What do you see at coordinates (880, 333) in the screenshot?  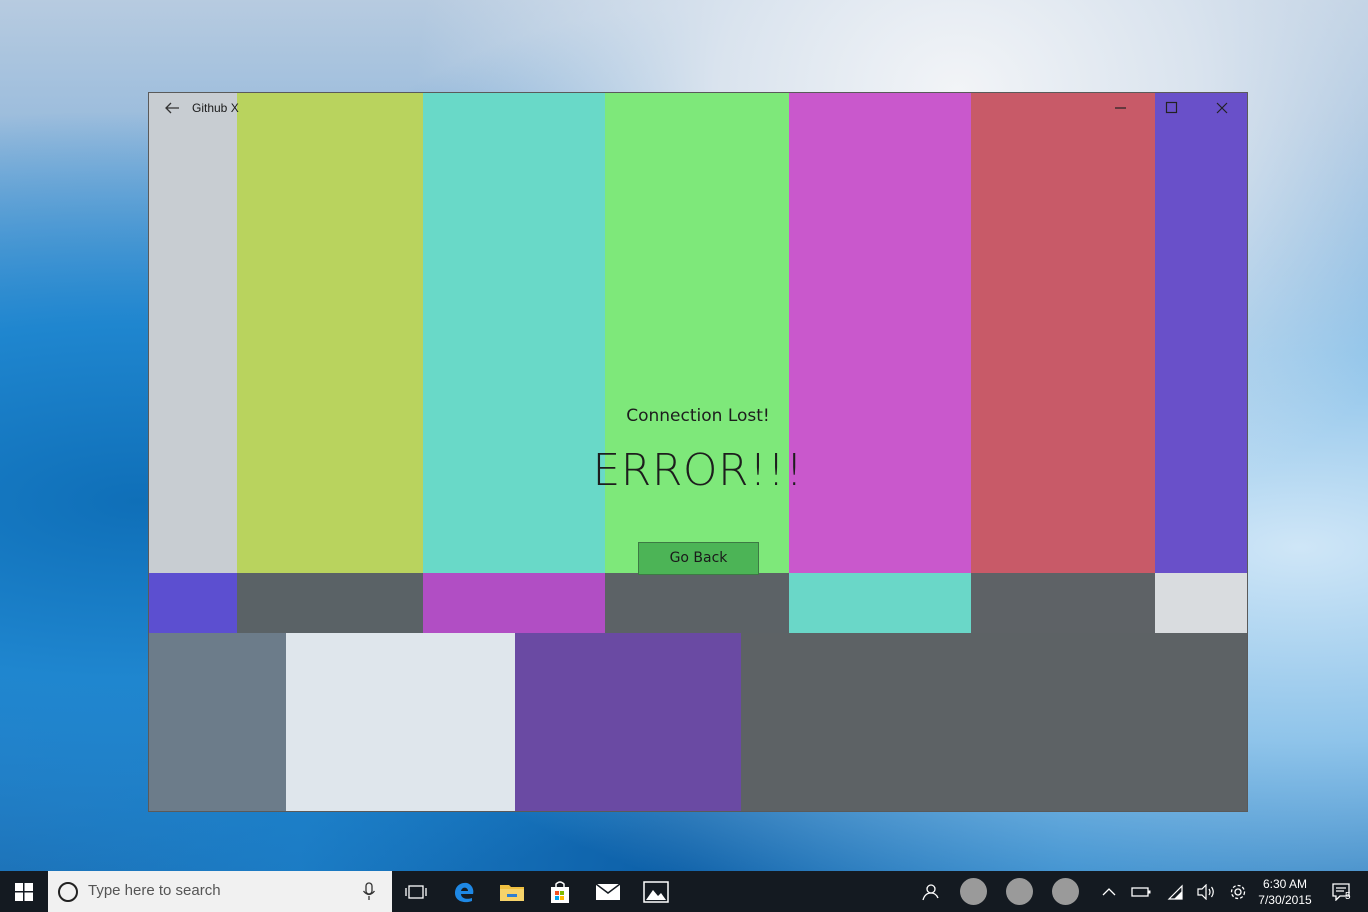 I see `test-bar-magenta` at bounding box center [880, 333].